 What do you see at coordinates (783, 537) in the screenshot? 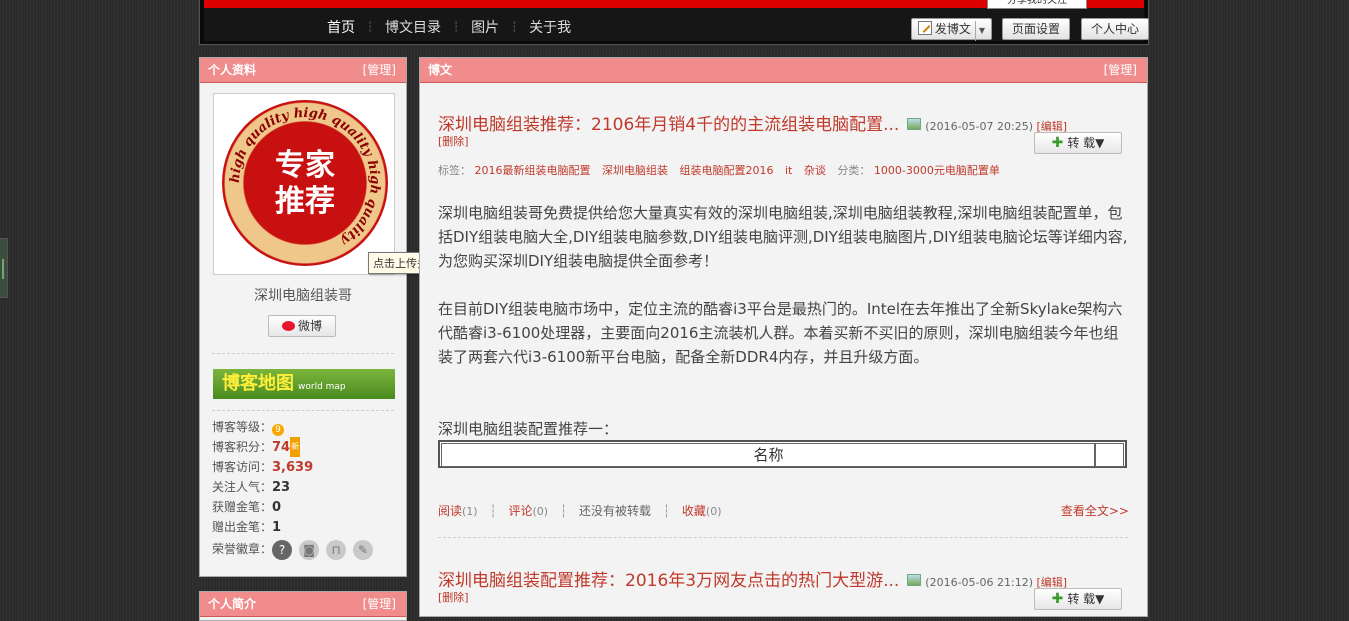
I see `post-divider` at bounding box center [783, 537].